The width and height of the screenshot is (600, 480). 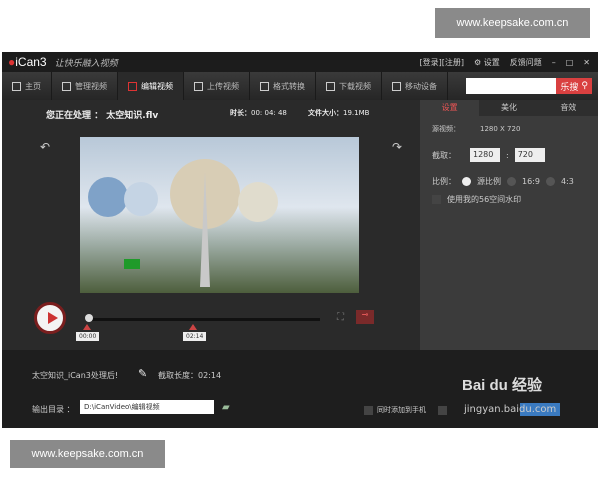 I want to click on start-time: 00:00, so click(x=88, y=336).